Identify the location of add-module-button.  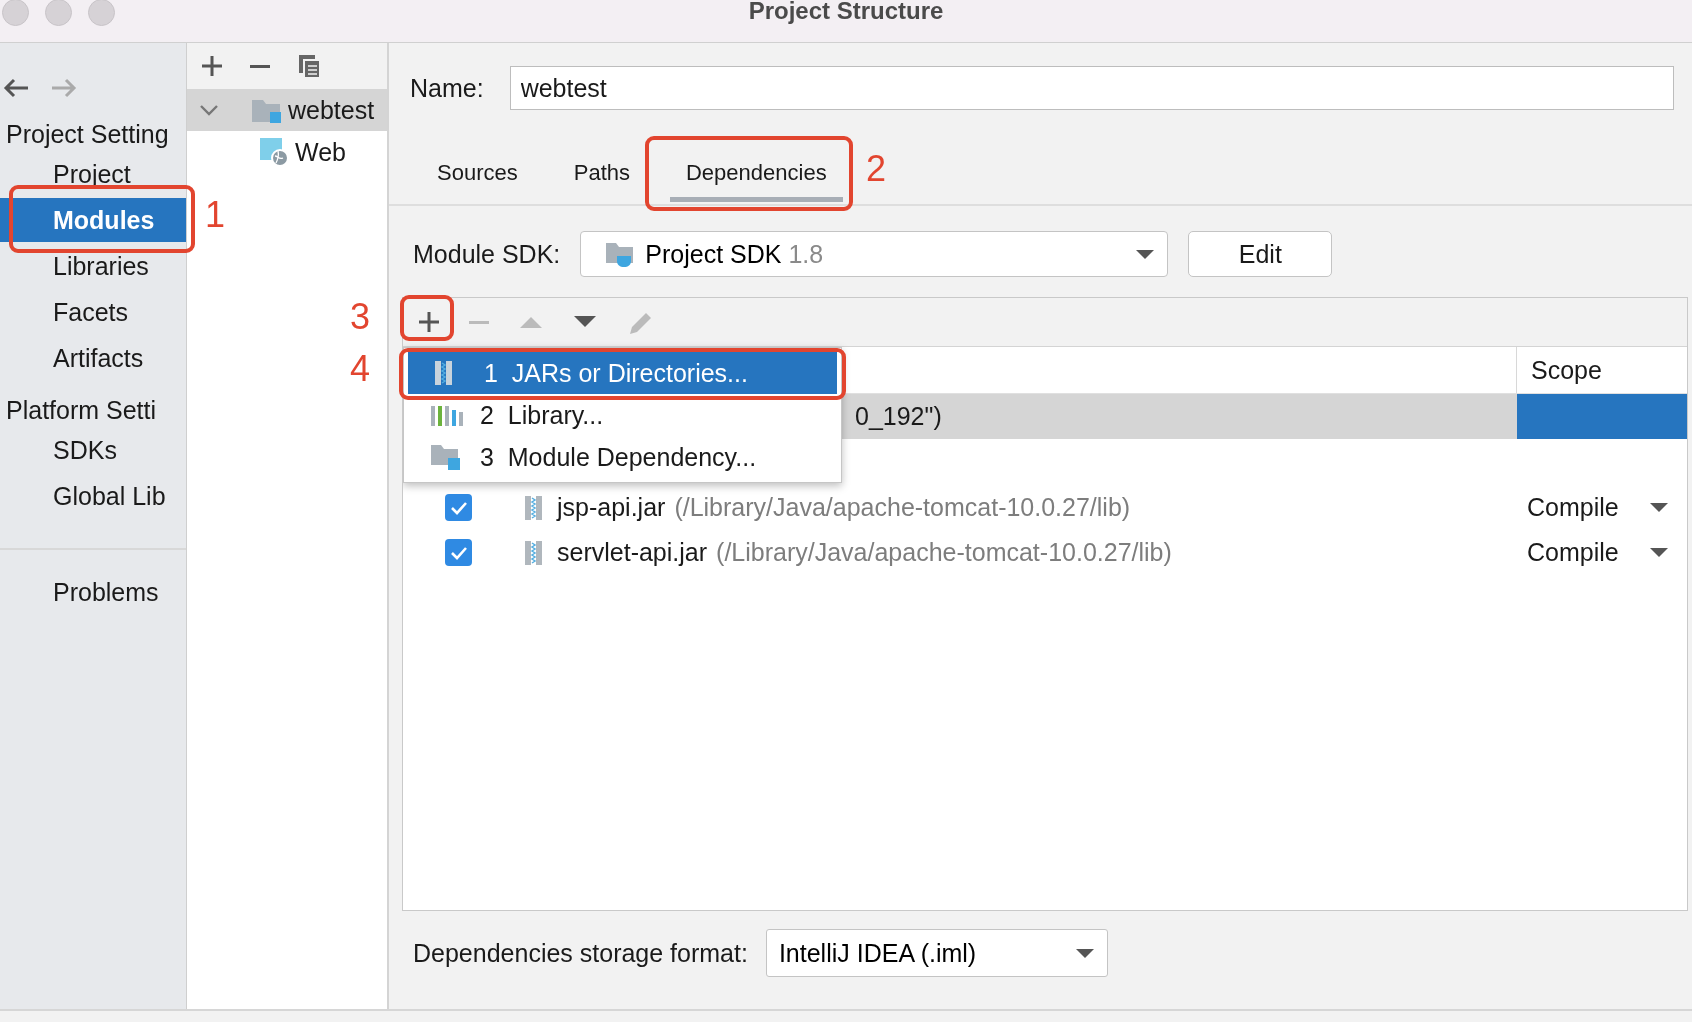
(212, 66).